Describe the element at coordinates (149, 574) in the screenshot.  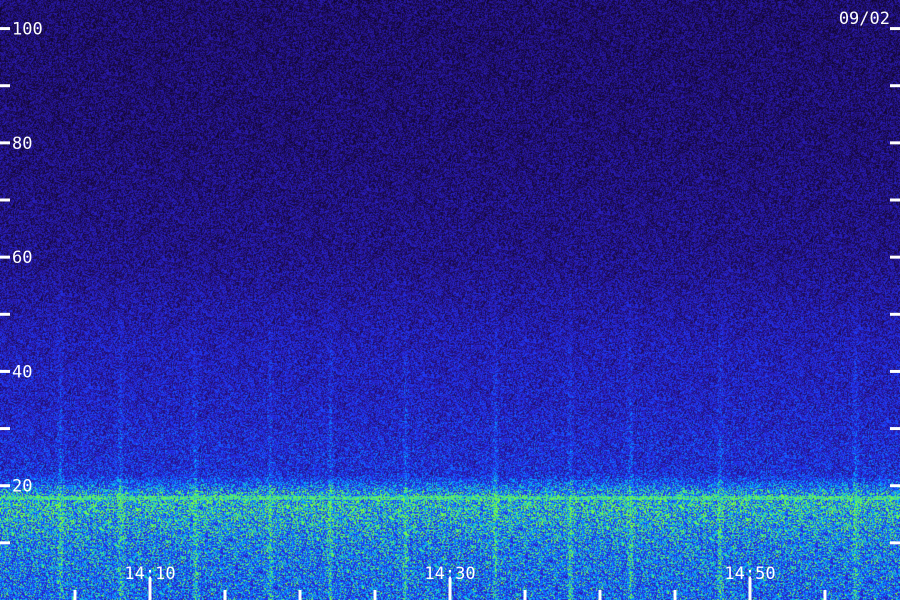
I see `x-tick-label: 14:10` at that location.